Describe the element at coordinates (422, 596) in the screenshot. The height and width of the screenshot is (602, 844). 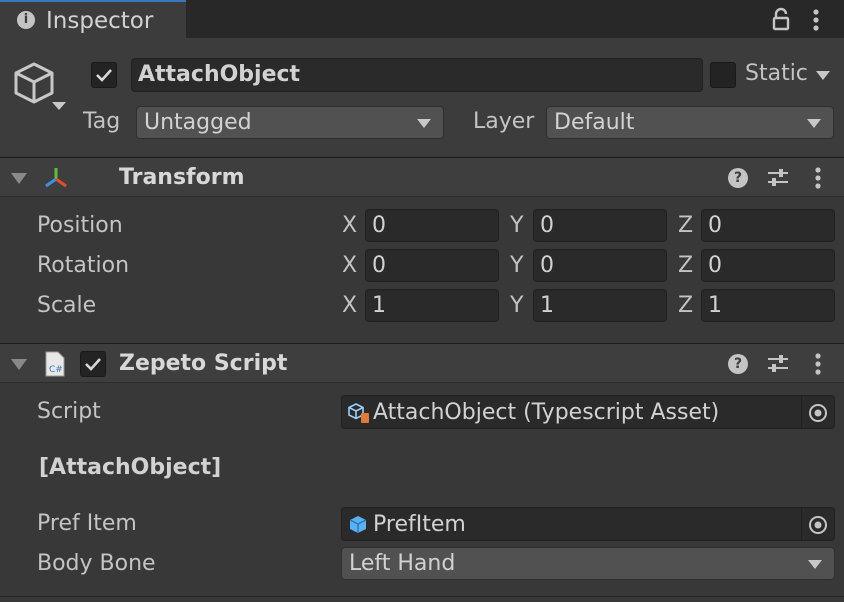
I see `bottom-divider` at that location.